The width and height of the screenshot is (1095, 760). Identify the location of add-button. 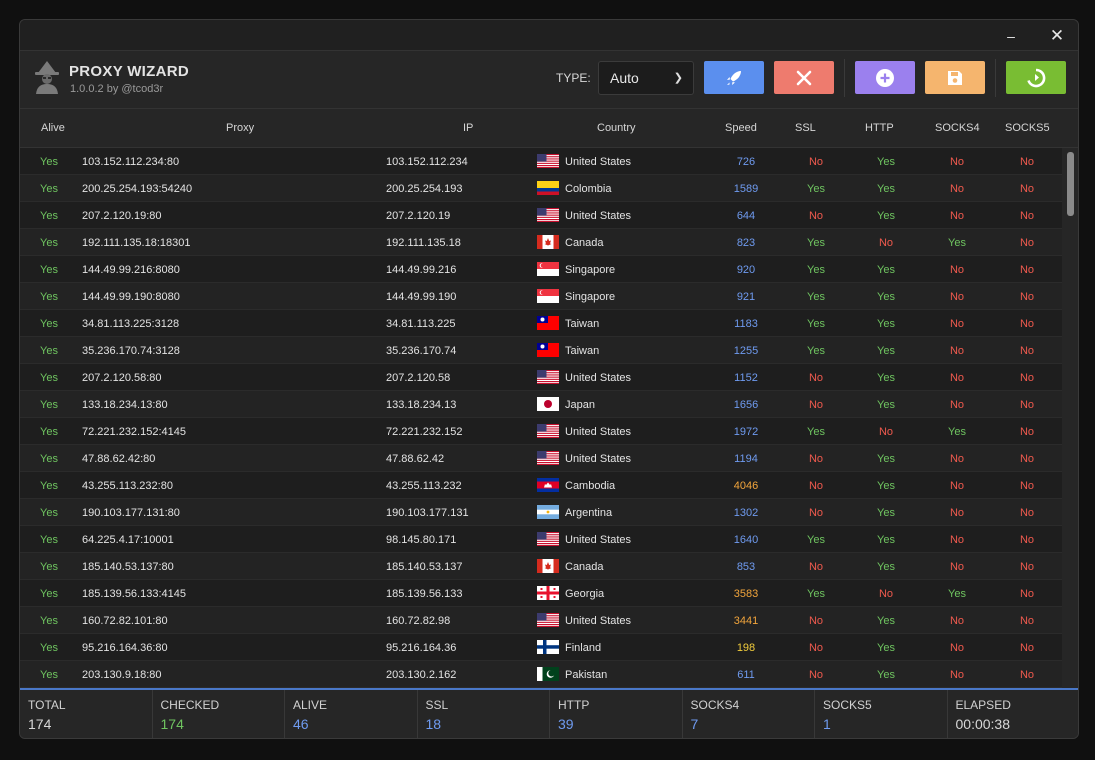
(885, 77).